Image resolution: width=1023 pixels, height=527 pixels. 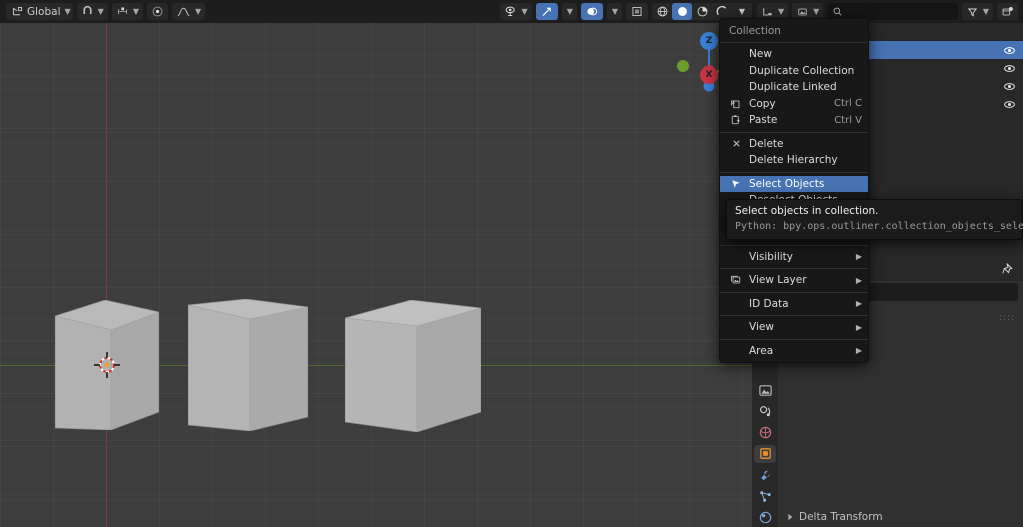 What do you see at coordinates (794, 351) in the screenshot?
I see `menu-item-area: Area ▶` at bounding box center [794, 351].